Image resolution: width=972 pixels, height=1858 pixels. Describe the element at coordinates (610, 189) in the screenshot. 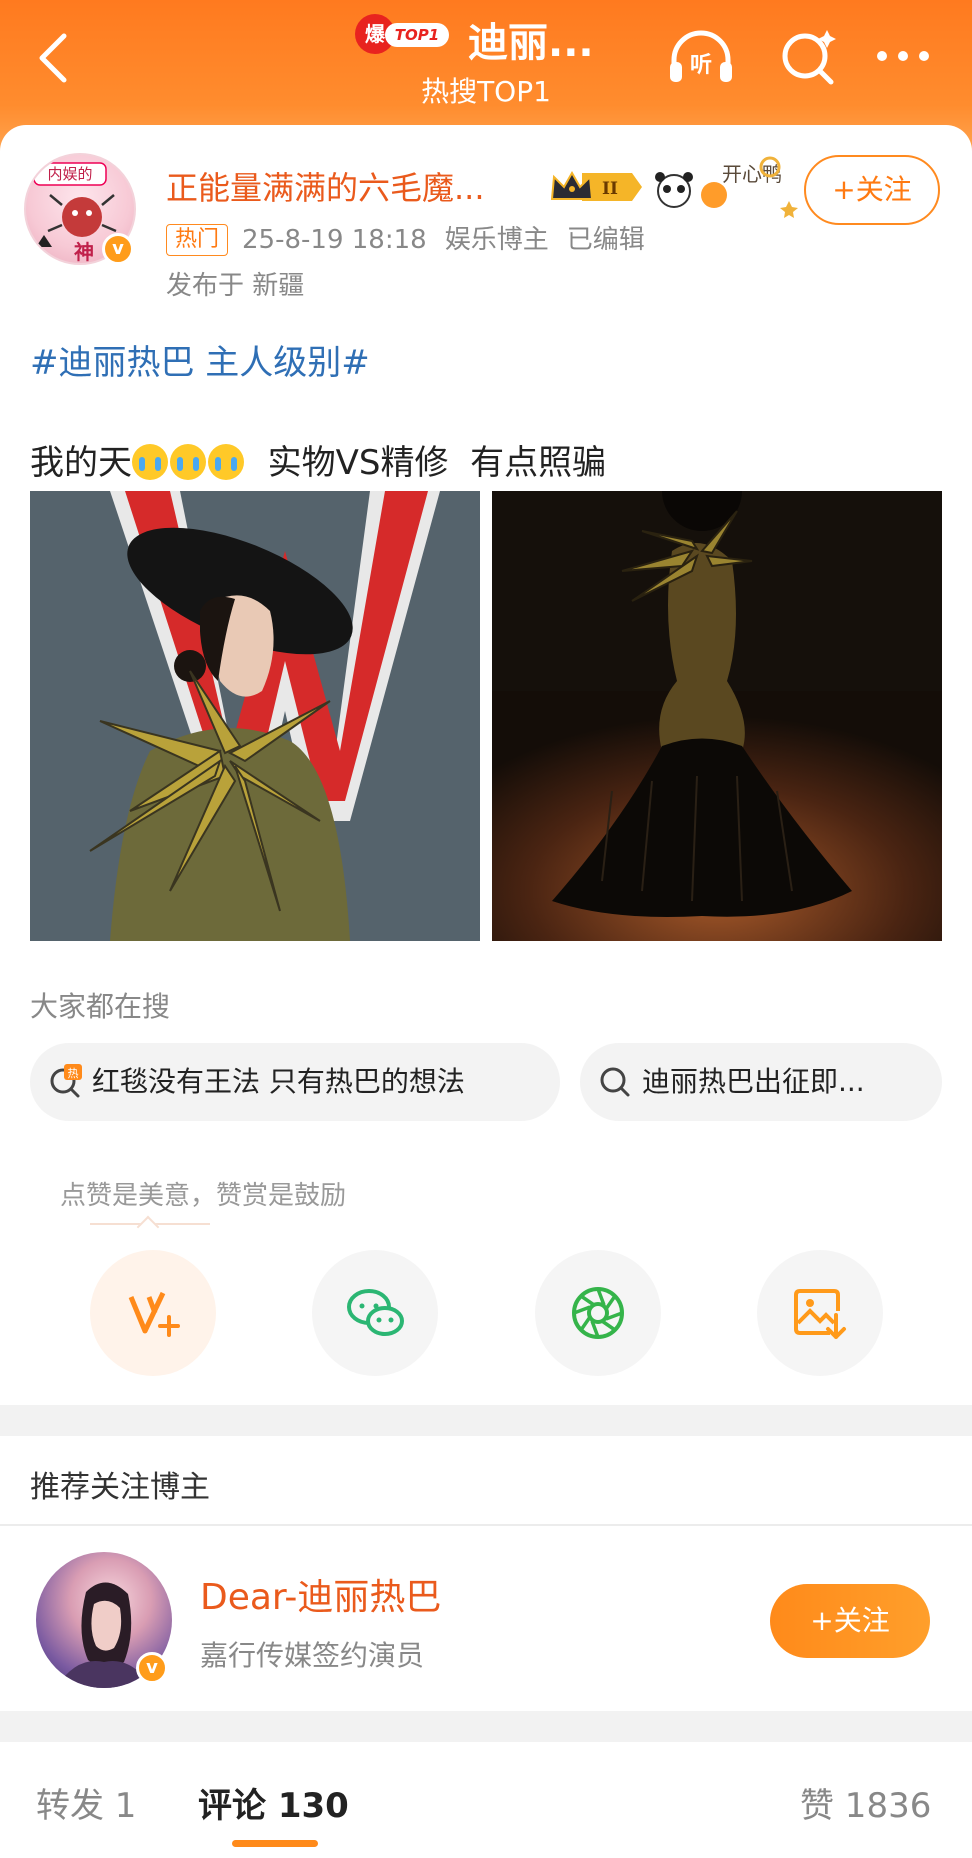

I see `member-level-text: II` at that location.